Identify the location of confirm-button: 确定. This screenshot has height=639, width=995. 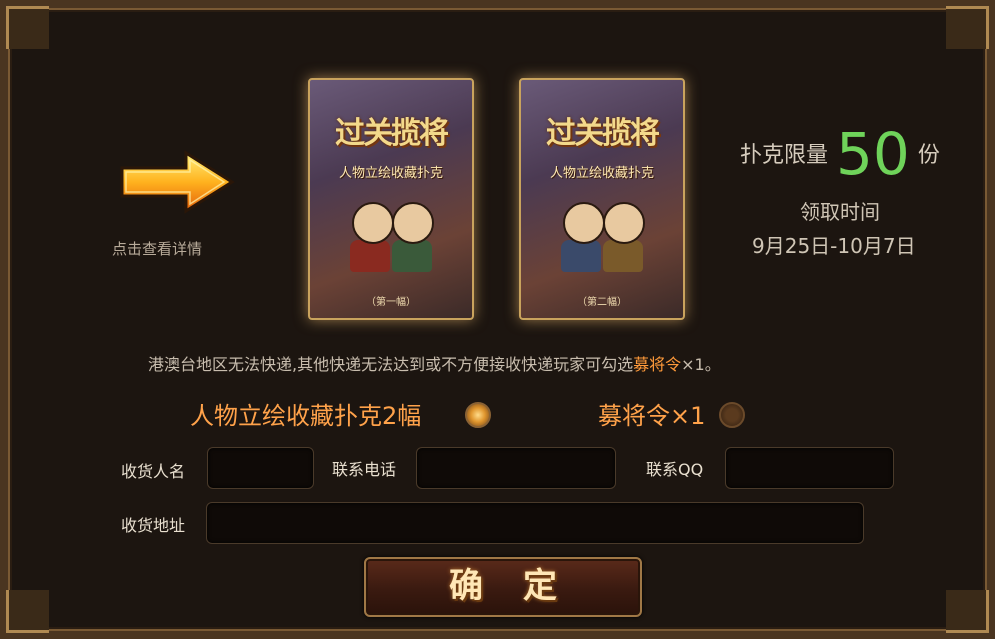
(503, 587).